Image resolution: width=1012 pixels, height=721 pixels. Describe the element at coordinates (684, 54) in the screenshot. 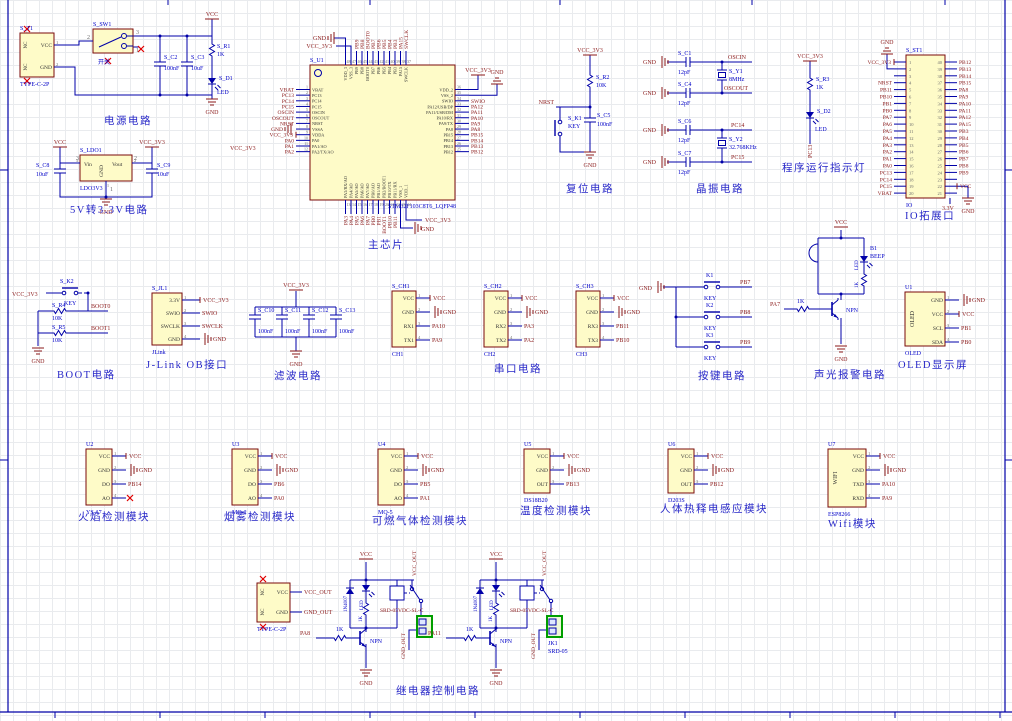

I see `label-text: S_C1` at that location.